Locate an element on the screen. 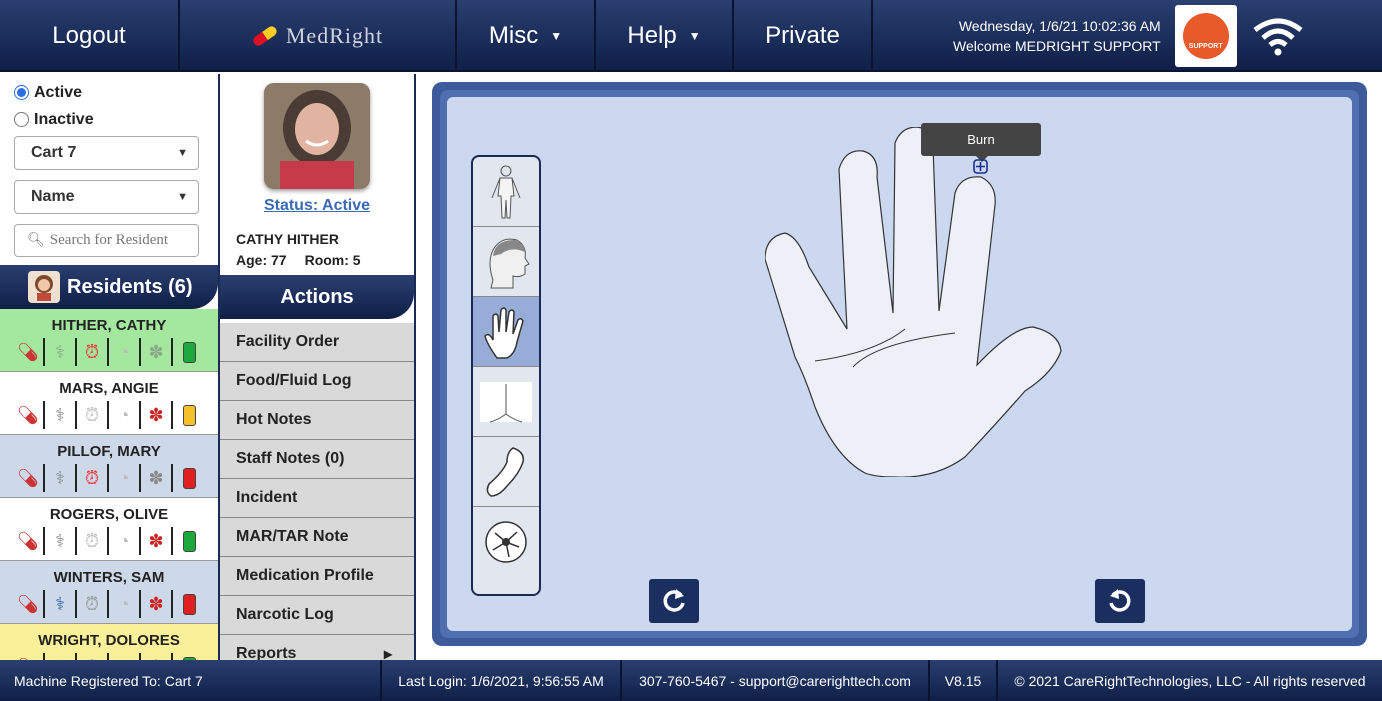 The height and width of the screenshot is (701, 1382). support-button: SUPPORT is located at coordinates (1205, 36).